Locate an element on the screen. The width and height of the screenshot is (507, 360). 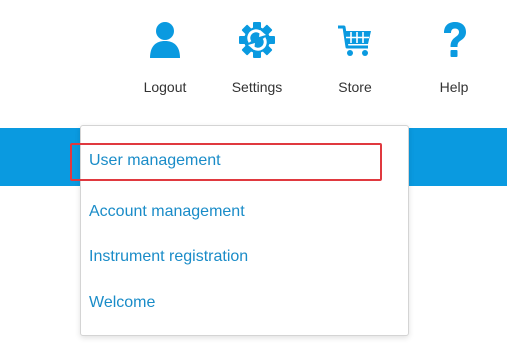
menu-item-user-management: User management is located at coordinates (155, 161).